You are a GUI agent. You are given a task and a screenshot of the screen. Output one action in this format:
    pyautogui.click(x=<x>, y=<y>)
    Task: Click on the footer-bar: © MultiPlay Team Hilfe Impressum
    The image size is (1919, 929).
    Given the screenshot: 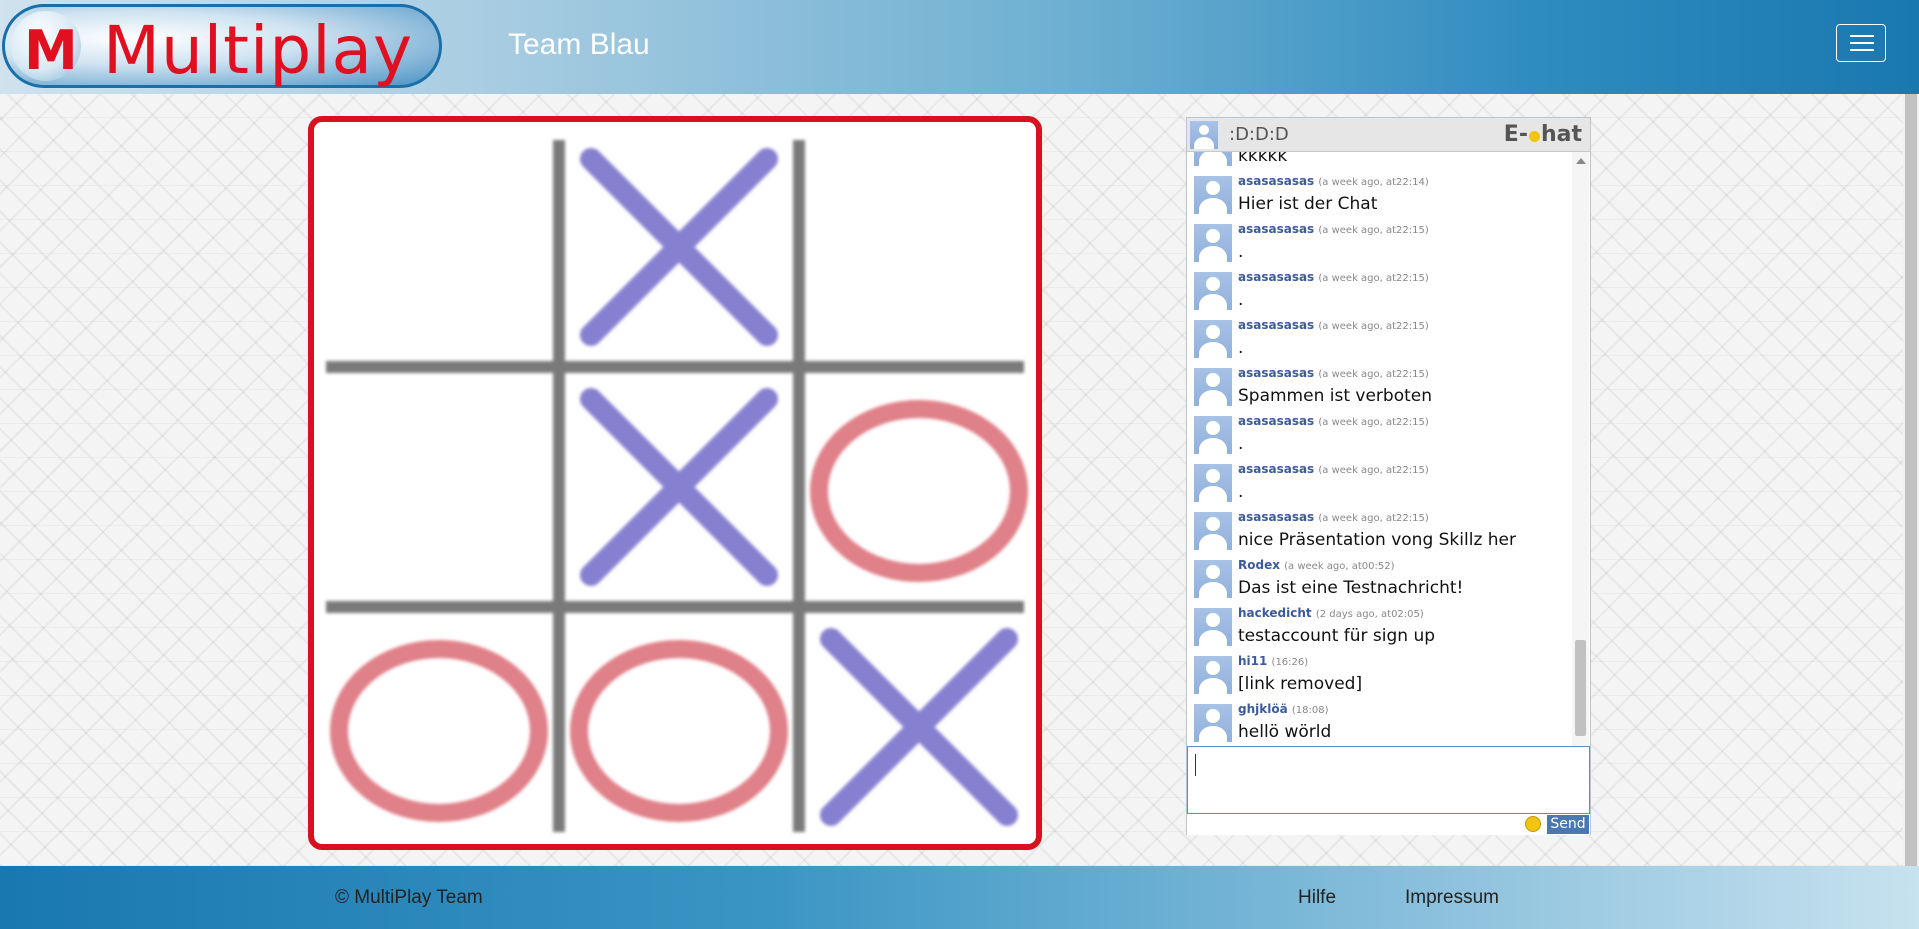 What is the action you would take?
    pyautogui.click(x=959, y=897)
    